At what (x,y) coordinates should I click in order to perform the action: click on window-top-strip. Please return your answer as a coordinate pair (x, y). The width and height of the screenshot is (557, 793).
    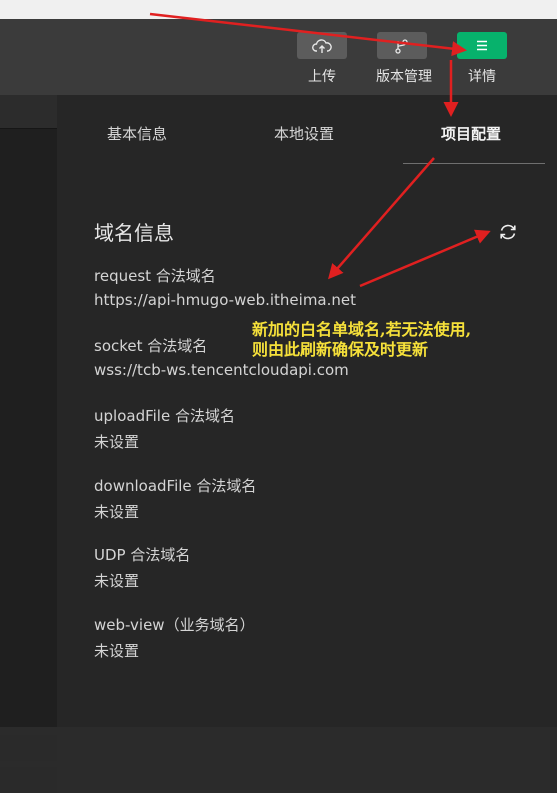
    Looking at the image, I should click on (278, 9).